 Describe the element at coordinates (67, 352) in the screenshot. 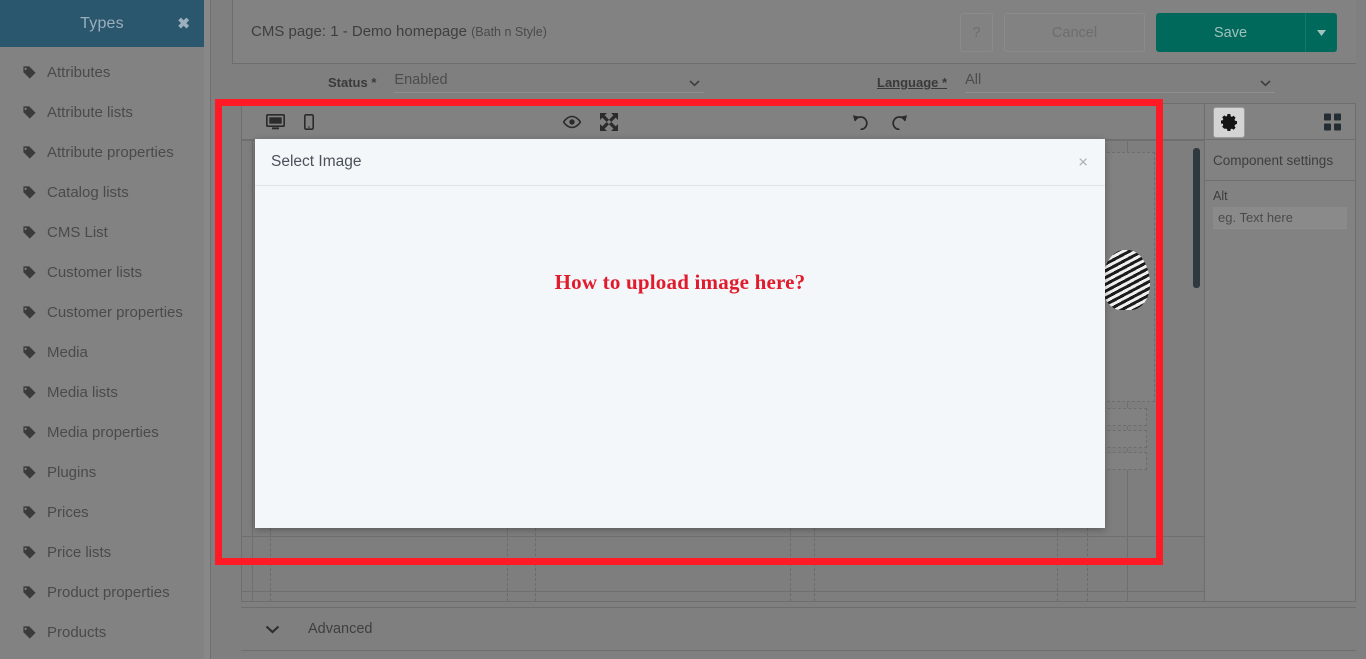

I see `sidebar-item-label: Media` at that location.